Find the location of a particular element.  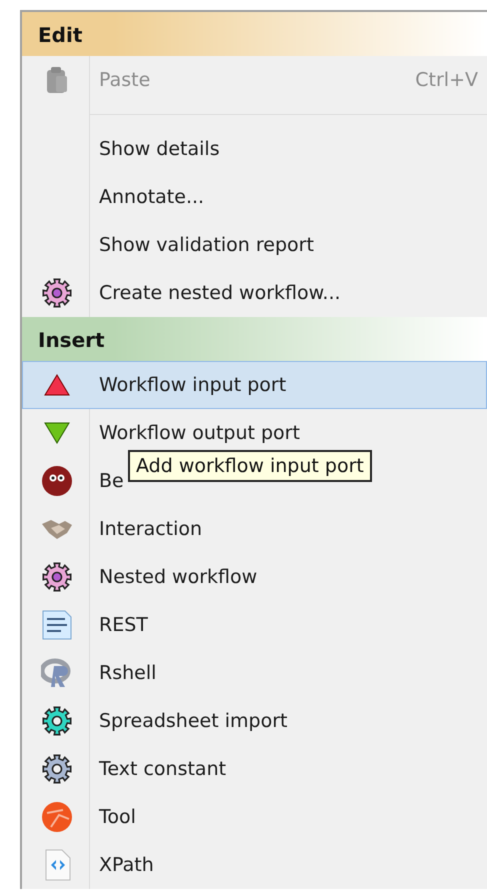

item-label: Rshell is located at coordinates (128, 673).